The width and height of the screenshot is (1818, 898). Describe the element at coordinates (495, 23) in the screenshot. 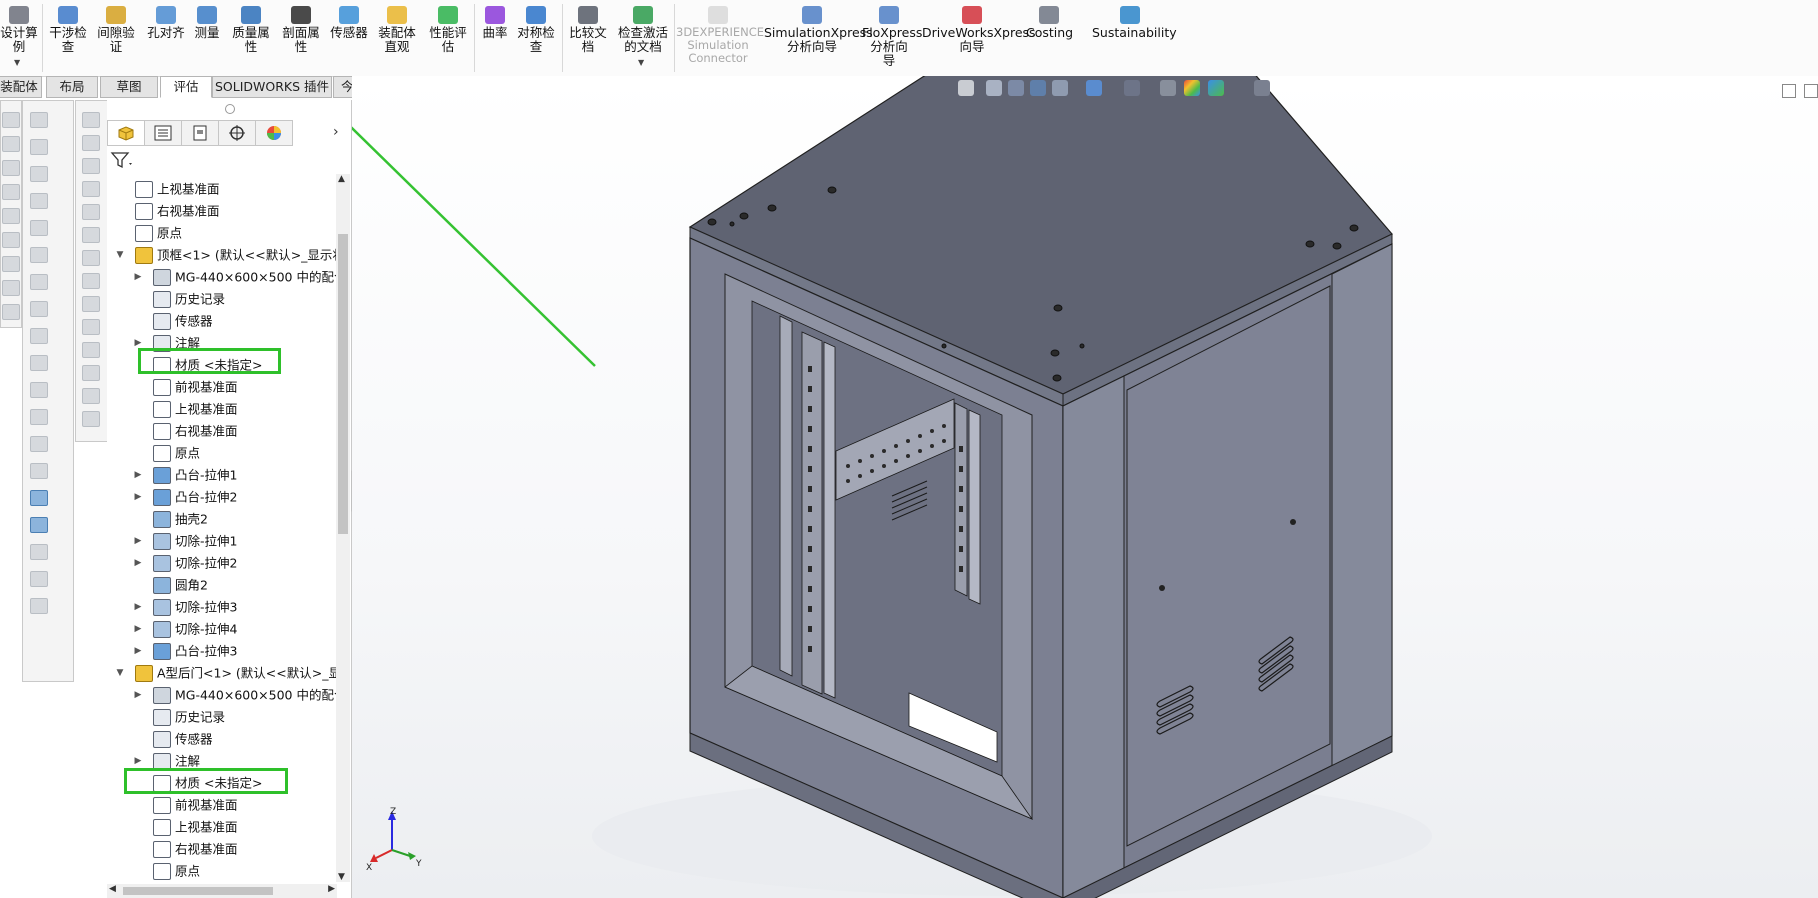

I see `curvature-button: 曲率` at that location.